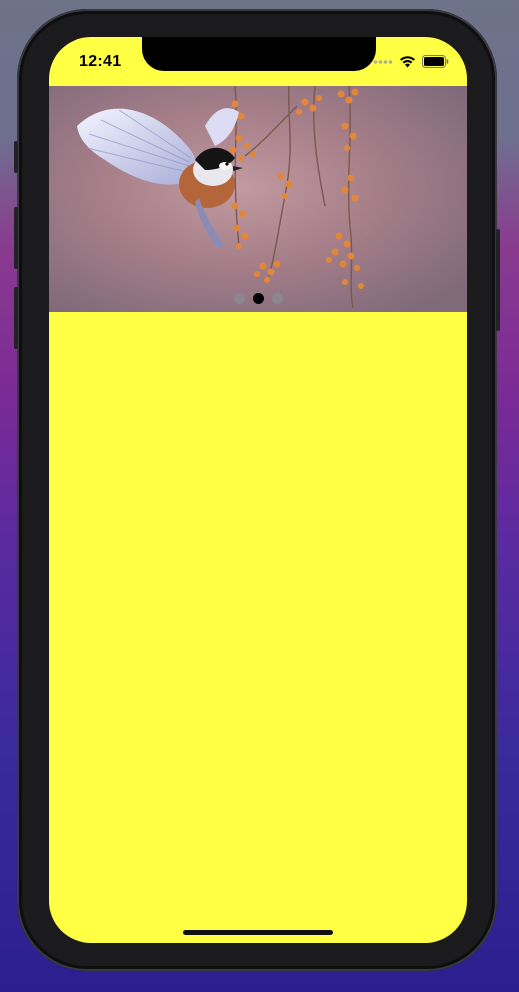  Describe the element at coordinates (407, 62) in the screenshot. I see `wifi-icon` at that location.